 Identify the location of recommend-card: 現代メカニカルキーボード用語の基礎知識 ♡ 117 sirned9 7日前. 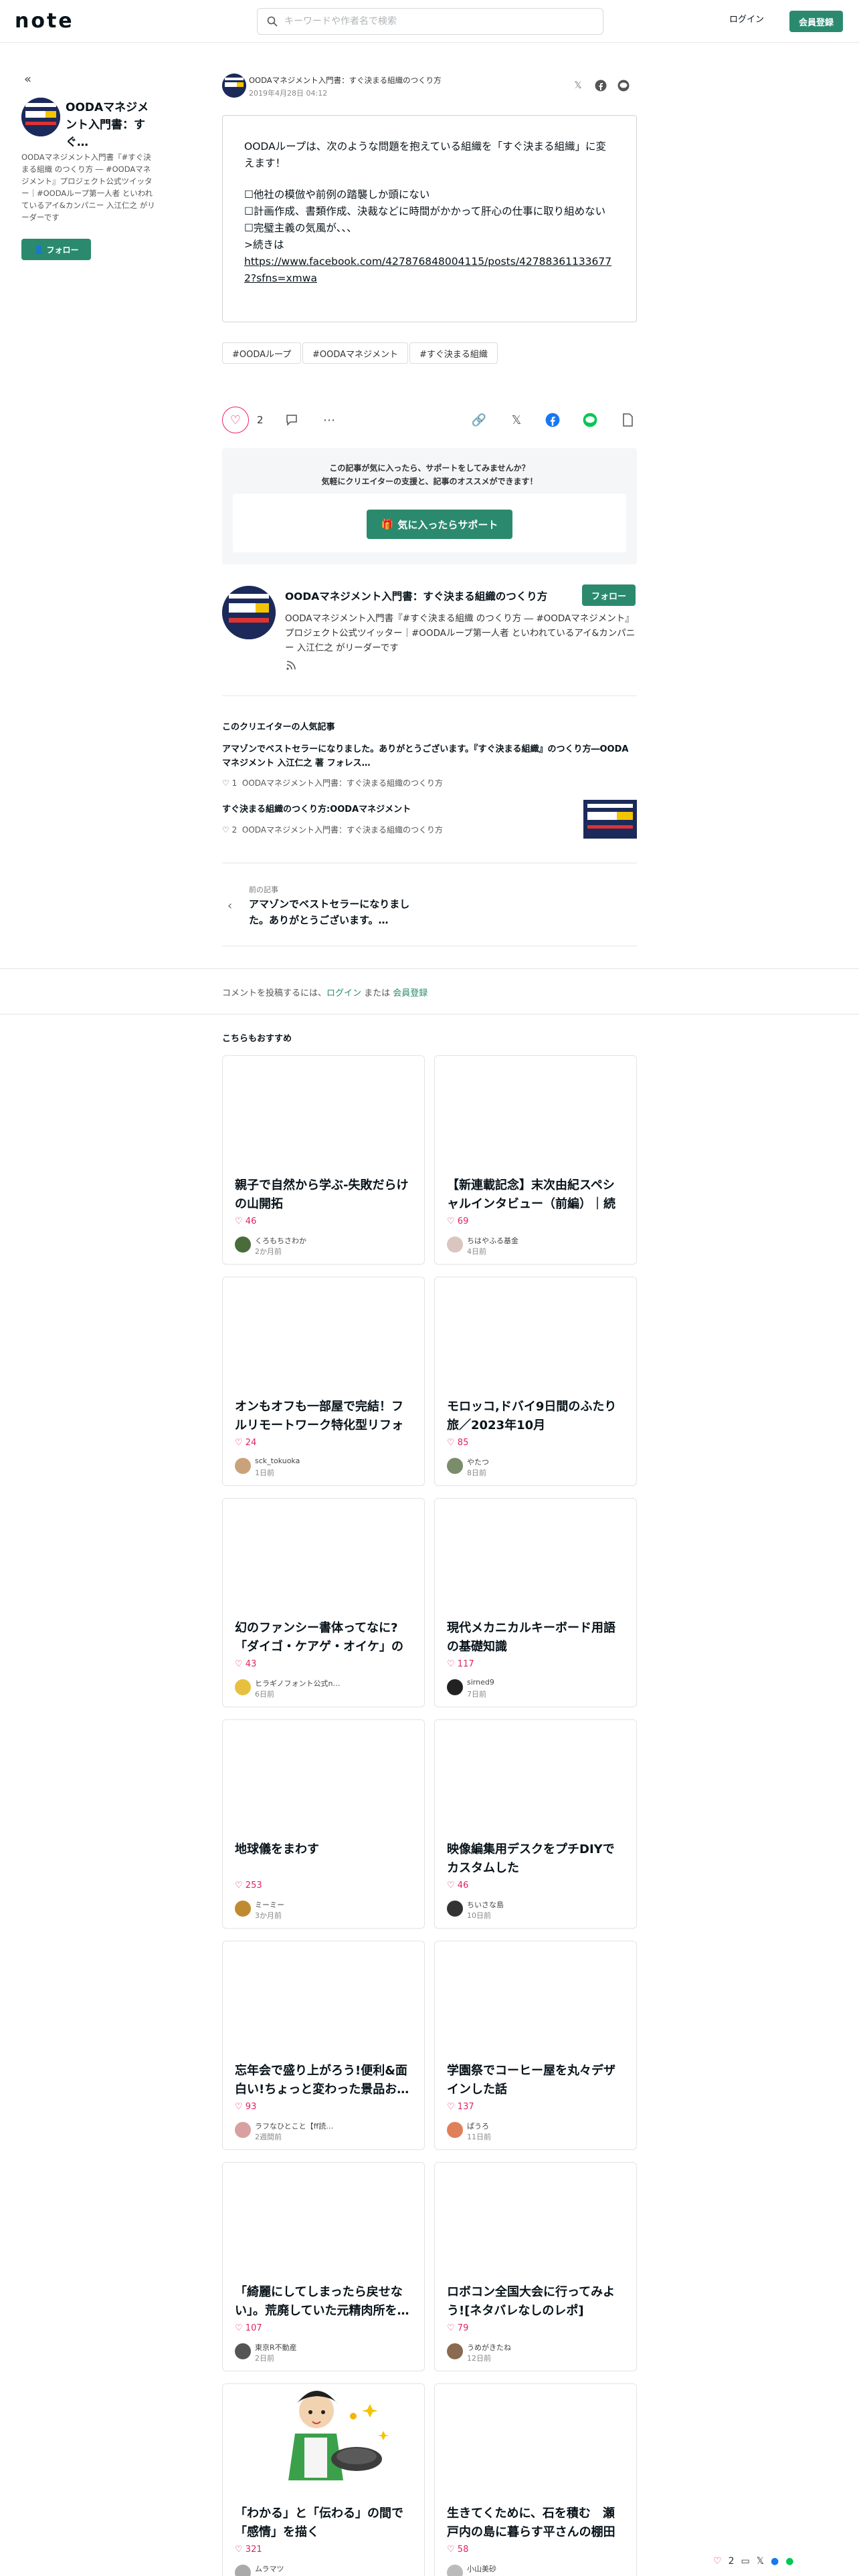
(535, 1602).